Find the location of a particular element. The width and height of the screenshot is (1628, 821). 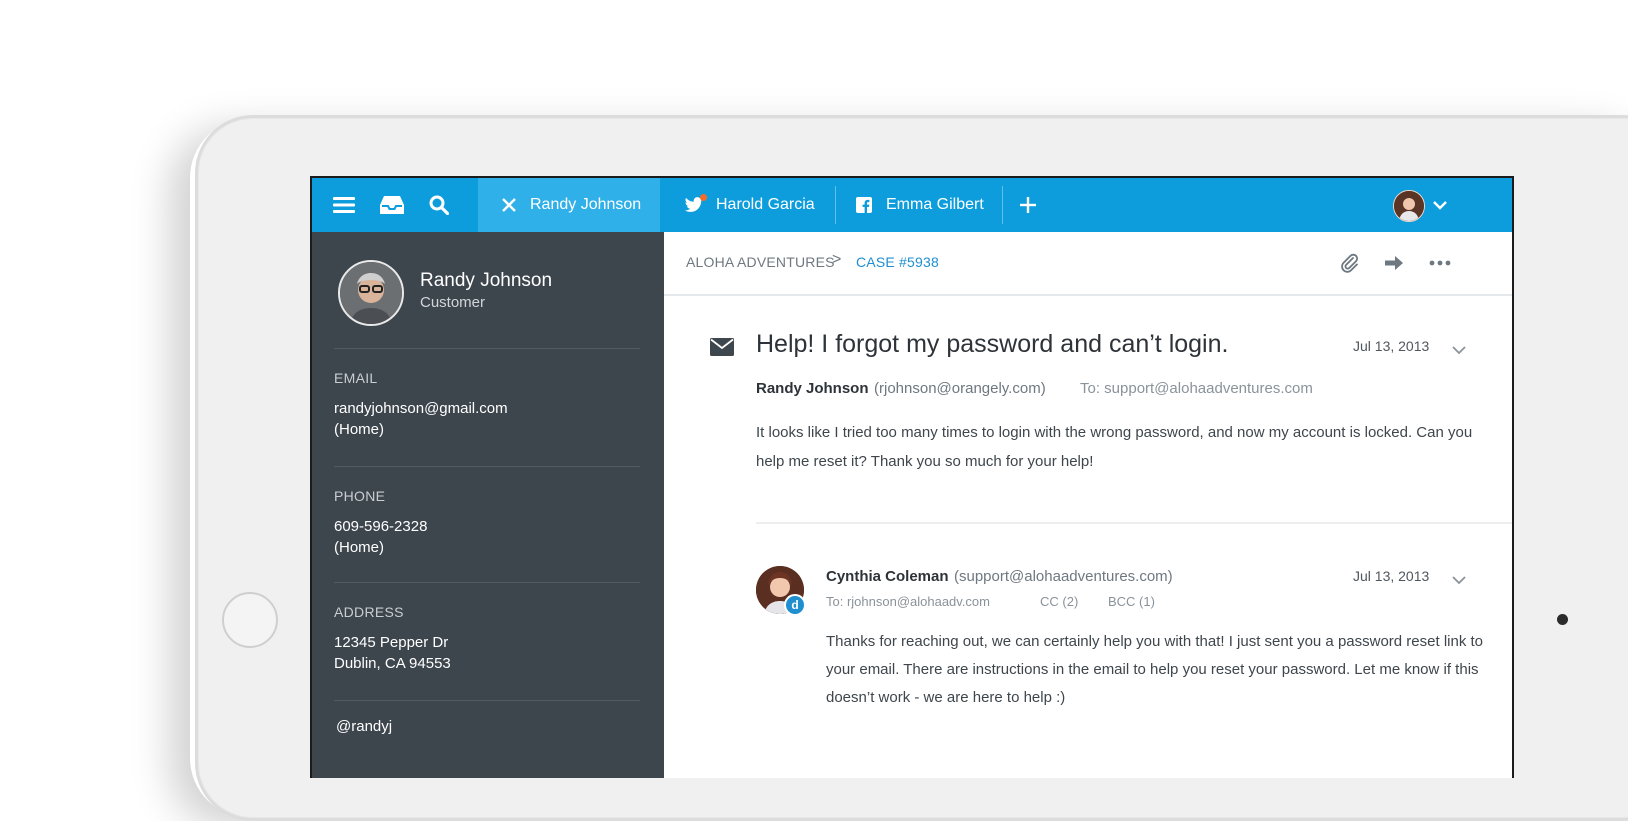

search-icon is located at coordinates (439, 205).